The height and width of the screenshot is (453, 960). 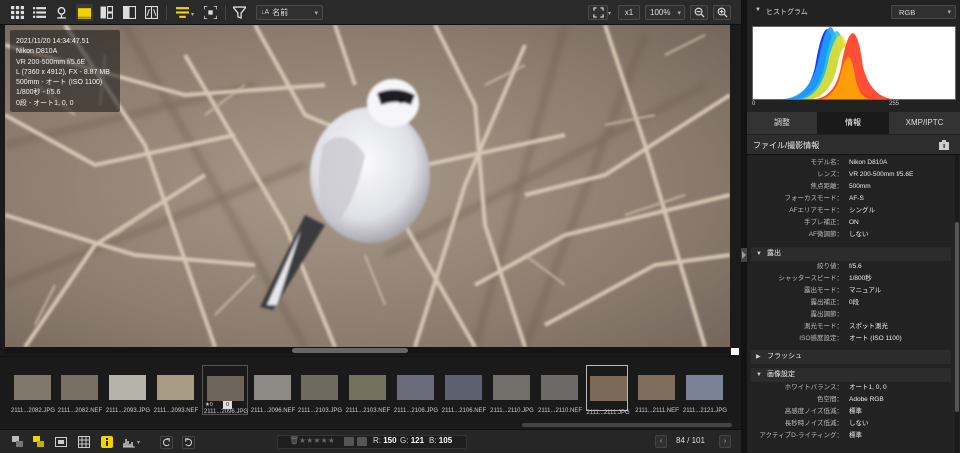 I want to click on filmstrip-thumbnail: 2111...2103.NEF, so click(x=368, y=394).